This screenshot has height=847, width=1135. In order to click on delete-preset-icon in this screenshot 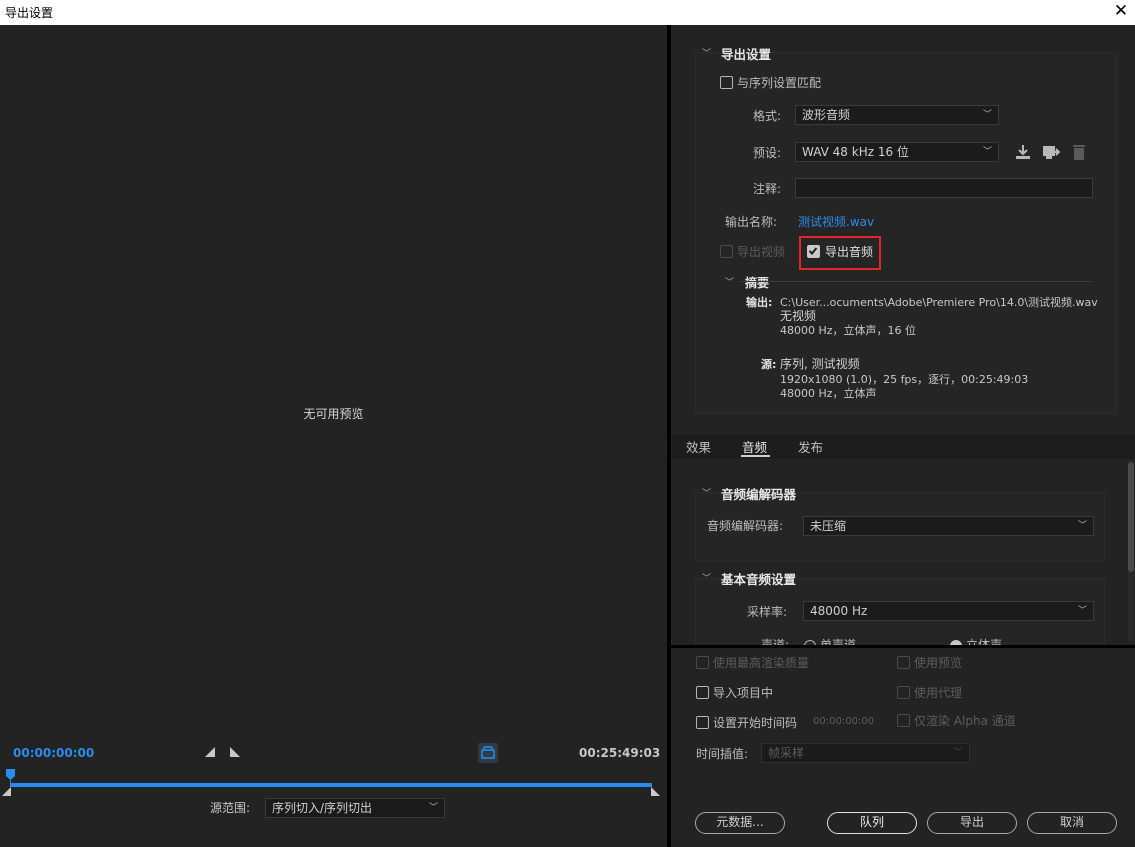, I will do `click(1079, 152)`.